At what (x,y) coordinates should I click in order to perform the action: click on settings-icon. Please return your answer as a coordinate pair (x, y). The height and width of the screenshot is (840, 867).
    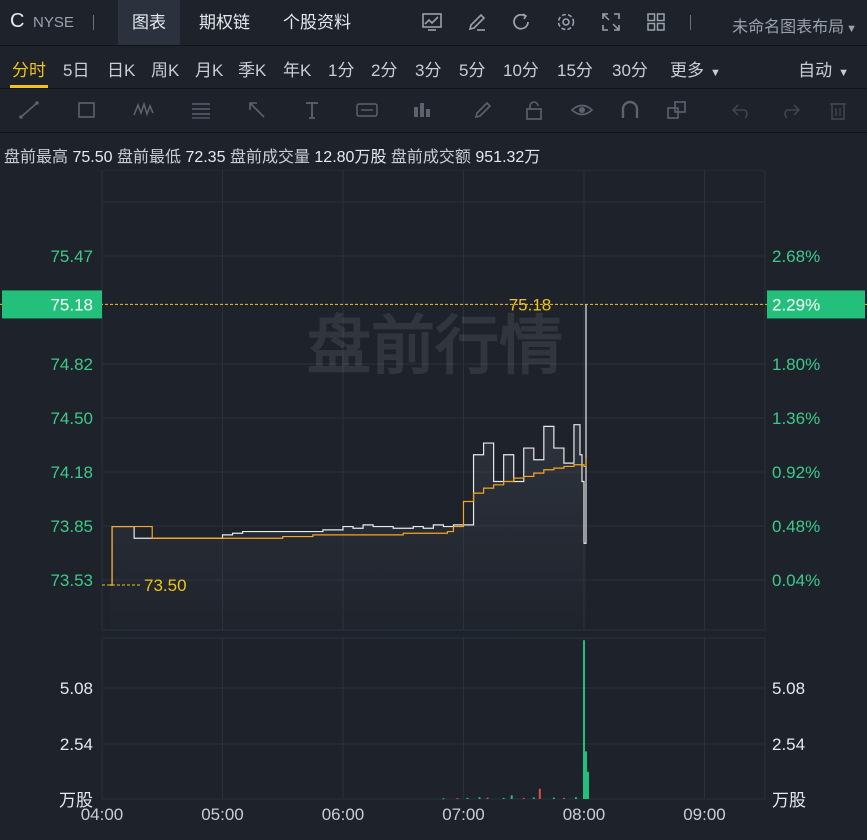
    Looking at the image, I should click on (566, 22).